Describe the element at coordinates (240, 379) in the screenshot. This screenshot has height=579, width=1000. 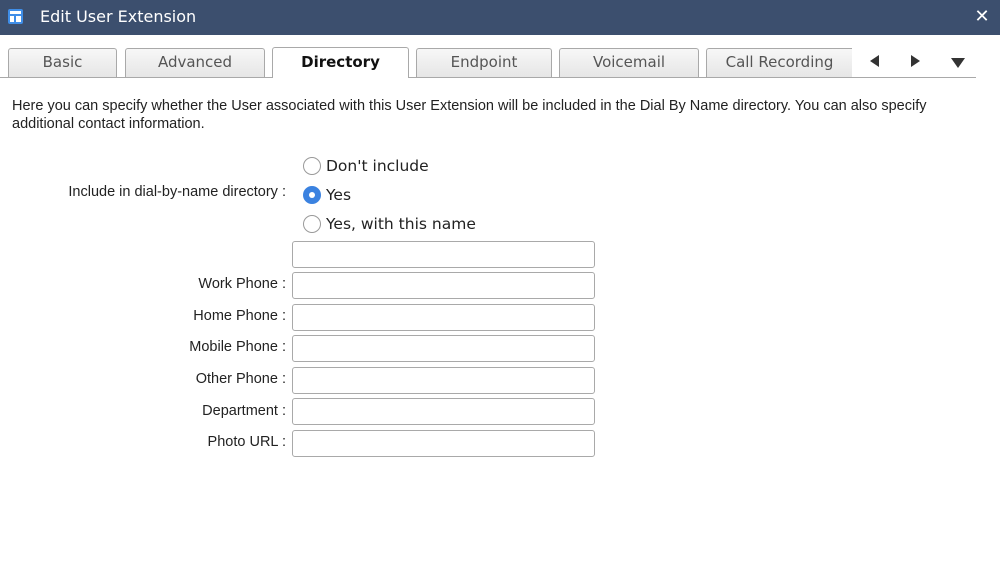
I see `other-phone-label: Other Phone :` at that location.